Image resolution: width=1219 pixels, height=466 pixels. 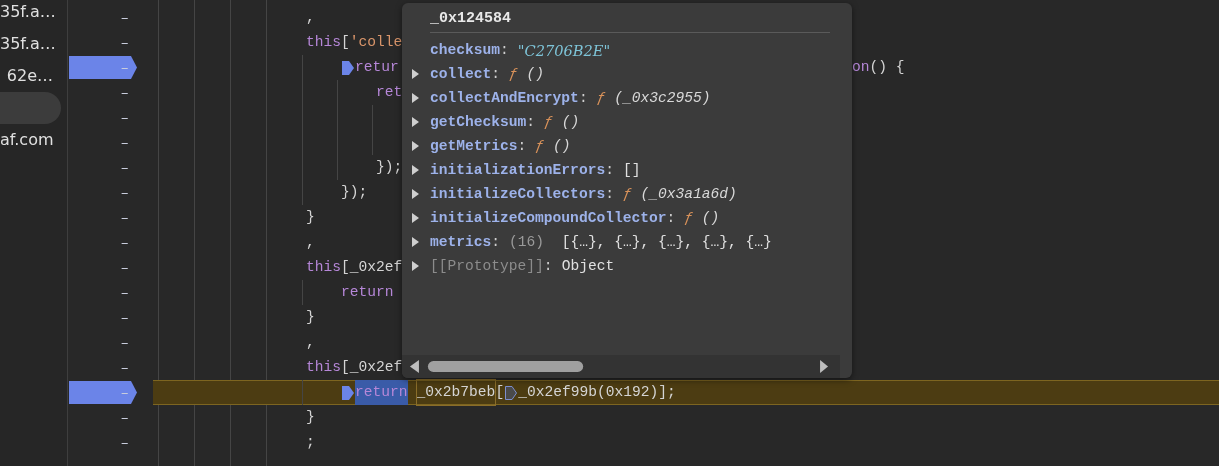 What do you see at coordinates (887, 67) in the screenshot?
I see `code-text: () {` at bounding box center [887, 67].